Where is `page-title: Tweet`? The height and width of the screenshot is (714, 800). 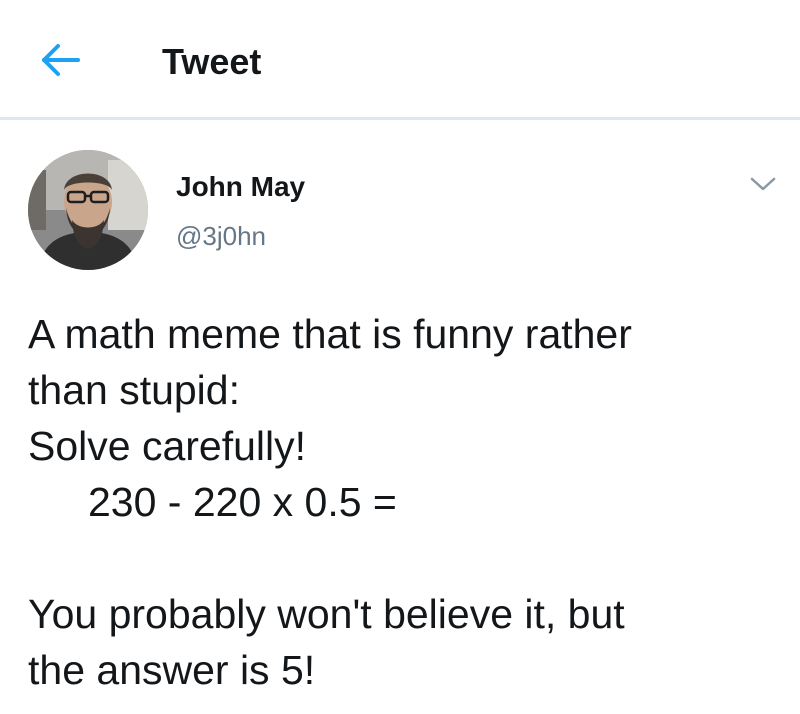
page-title: Tweet is located at coordinates (212, 61).